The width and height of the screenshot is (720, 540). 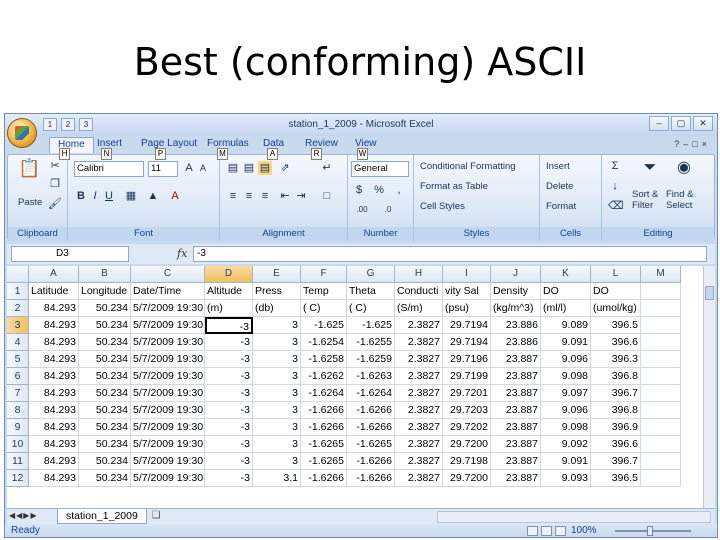 I want to click on tab-page-layout: Page Layout, so click(x=169, y=146).